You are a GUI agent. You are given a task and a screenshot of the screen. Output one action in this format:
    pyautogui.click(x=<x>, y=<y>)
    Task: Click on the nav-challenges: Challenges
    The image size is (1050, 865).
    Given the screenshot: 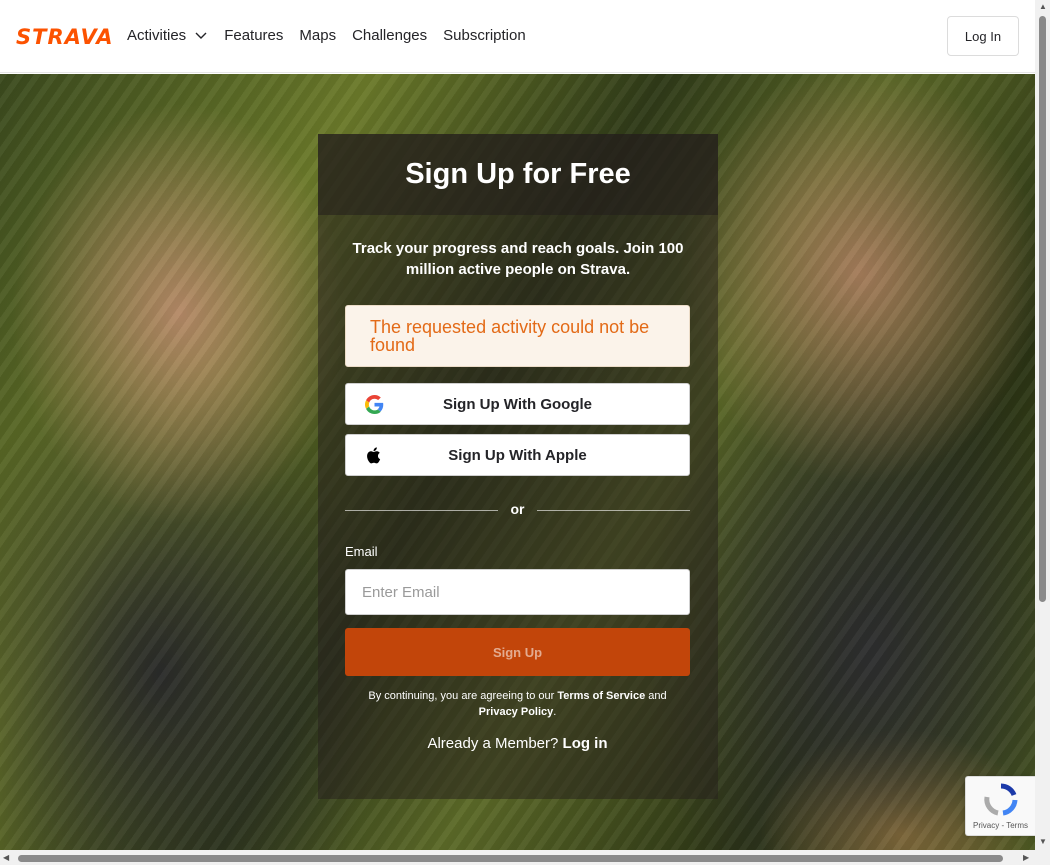 What is the action you would take?
    pyautogui.click(x=389, y=35)
    